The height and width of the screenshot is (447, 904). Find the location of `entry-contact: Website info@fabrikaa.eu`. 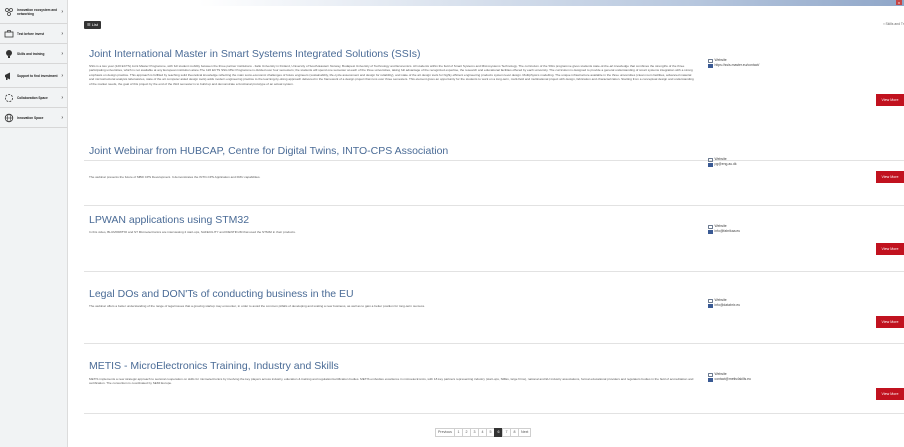

entry-contact: Website info@fabrikaa.eu is located at coordinates (724, 229).